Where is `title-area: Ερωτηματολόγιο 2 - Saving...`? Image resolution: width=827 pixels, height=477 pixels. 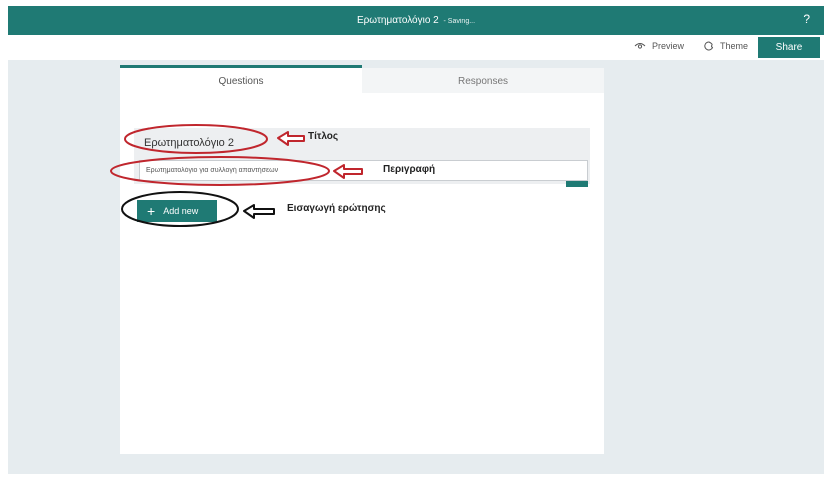 title-area: Ερωτηματολόγιο 2 - Saving... is located at coordinates (416, 21).